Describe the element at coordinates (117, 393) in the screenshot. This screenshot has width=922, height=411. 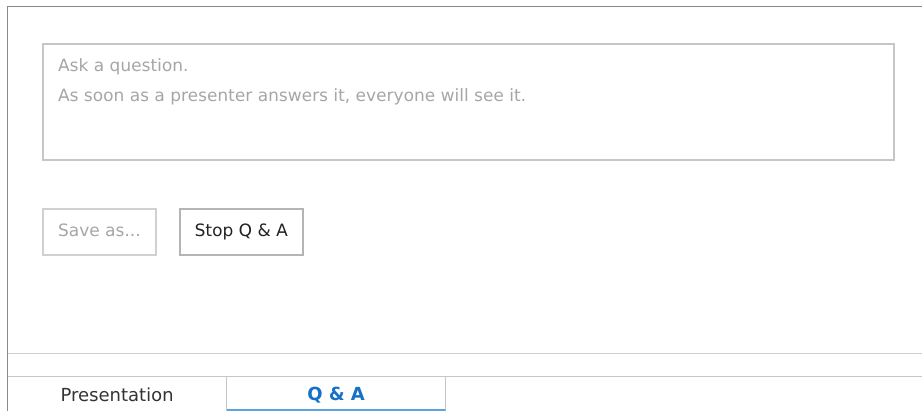
I see `tab: Presentation` at that location.